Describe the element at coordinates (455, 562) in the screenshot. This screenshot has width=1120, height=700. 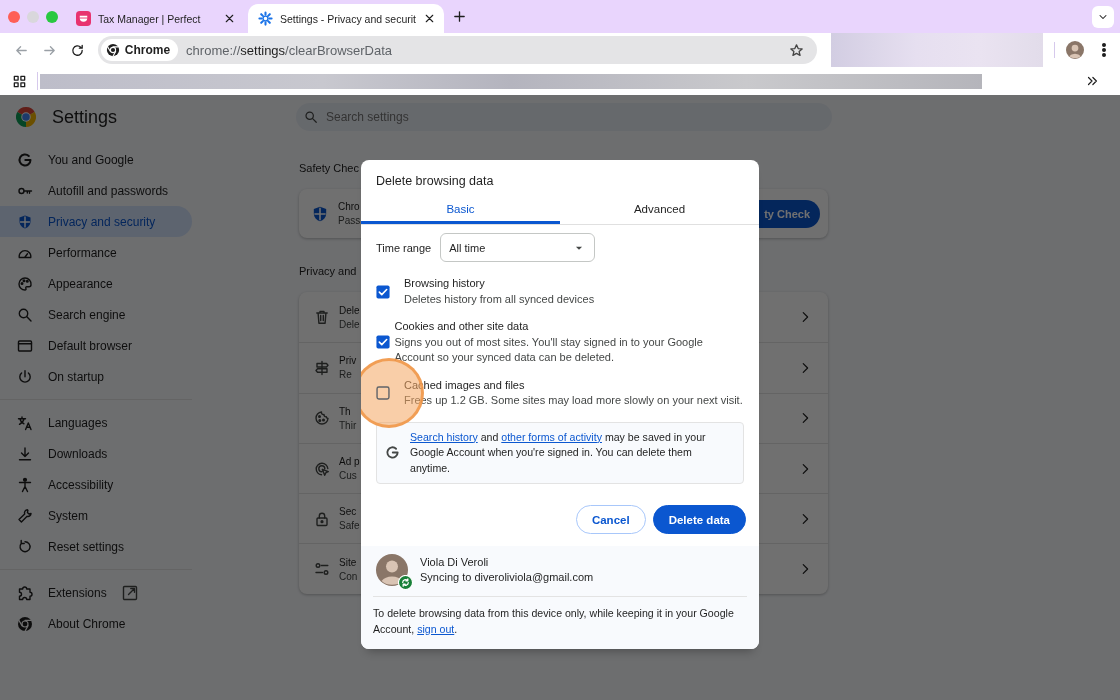
I see `account-name: Viola Di Veroli` at that location.